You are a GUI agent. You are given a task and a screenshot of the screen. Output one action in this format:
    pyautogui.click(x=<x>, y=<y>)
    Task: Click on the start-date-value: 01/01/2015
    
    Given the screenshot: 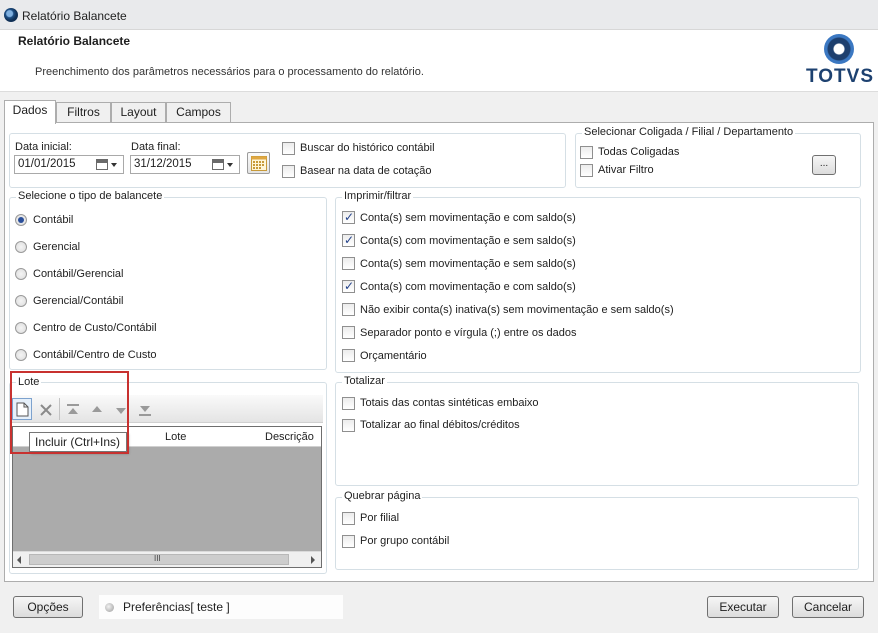 What is the action you would take?
    pyautogui.click(x=47, y=164)
    